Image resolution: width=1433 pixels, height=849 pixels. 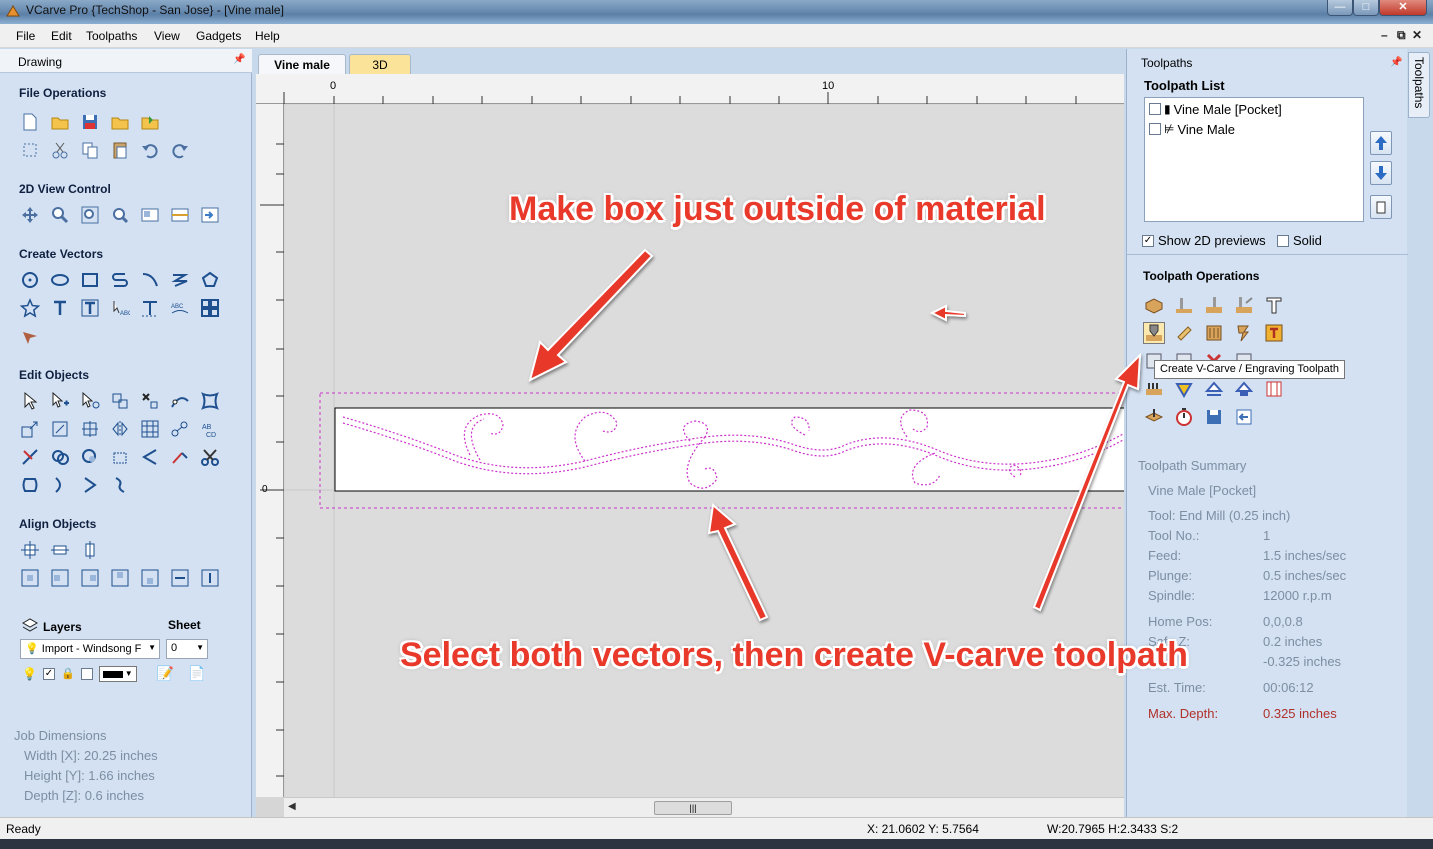 What do you see at coordinates (150, 122) in the screenshot?
I see `import-icon` at bounding box center [150, 122].